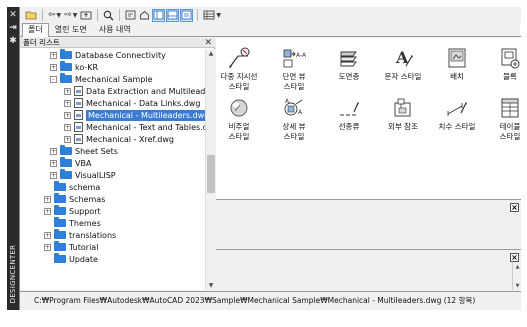 The image size is (527, 327). Describe the element at coordinates (13, 158) in the screenshot. I see `palette-side-strip: ✕ ⇥ ✱ DESIGNCENTER` at that location.